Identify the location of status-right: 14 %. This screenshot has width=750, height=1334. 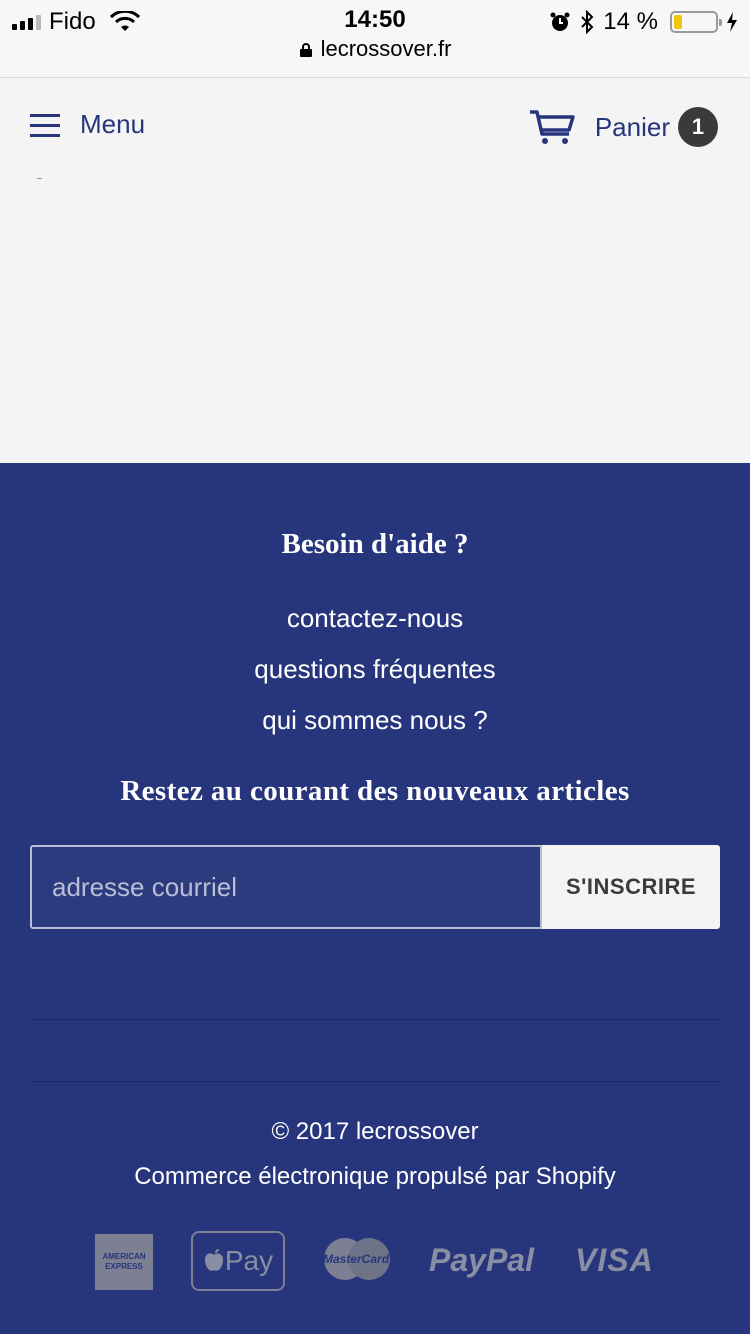
(643, 22).